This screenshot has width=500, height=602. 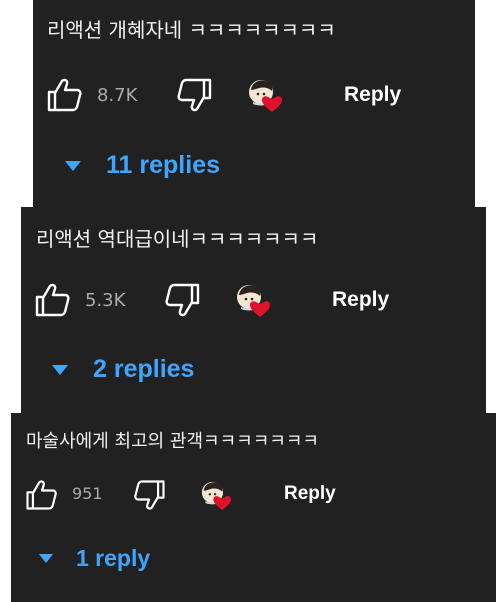 I want to click on view-replies-button: 1 reply, so click(x=94, y=558).